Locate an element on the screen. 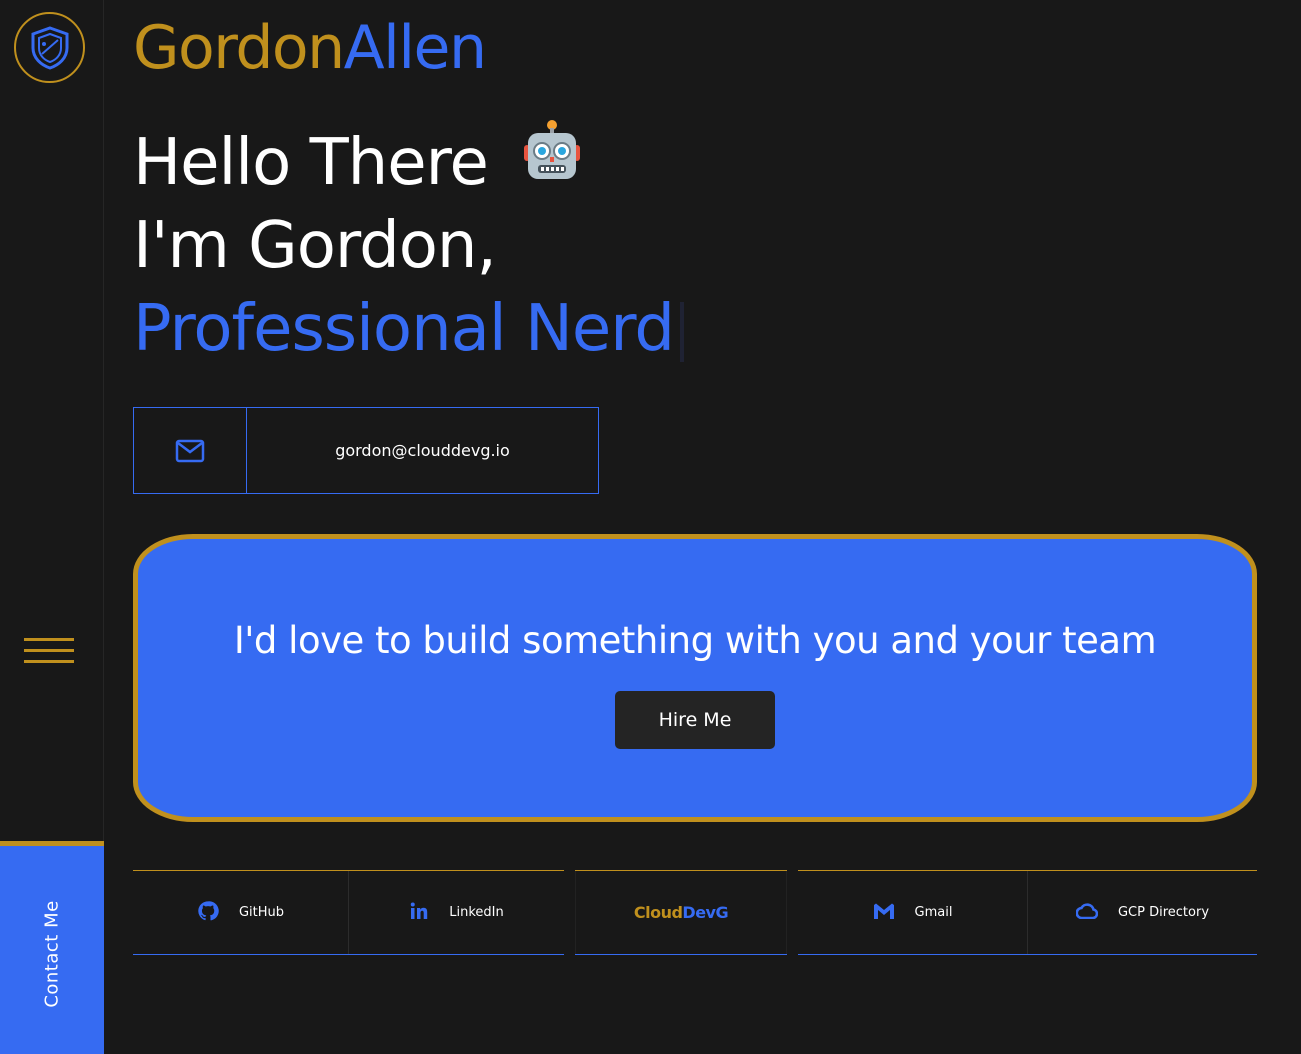 This screenshot has height=1054, width=1301. email-contact-box: gordon@clouddevg.io is located at coordinates (366, 450).